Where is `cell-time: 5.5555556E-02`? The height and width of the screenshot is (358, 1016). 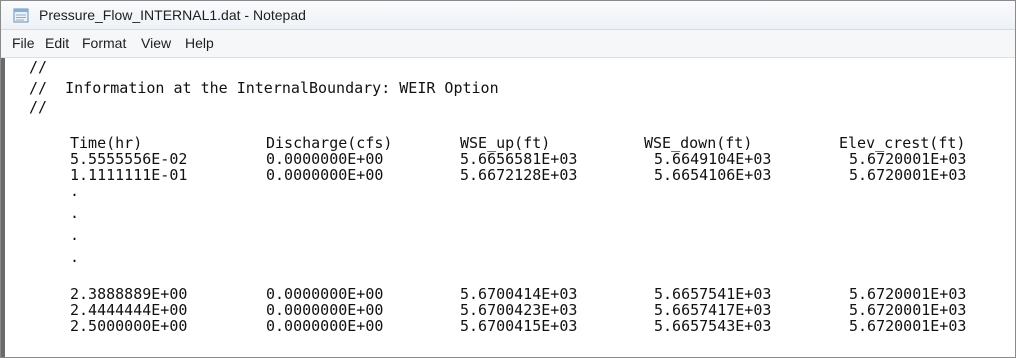
cell-time: 5.5555556E-02 is located at coordinates (129, 159).